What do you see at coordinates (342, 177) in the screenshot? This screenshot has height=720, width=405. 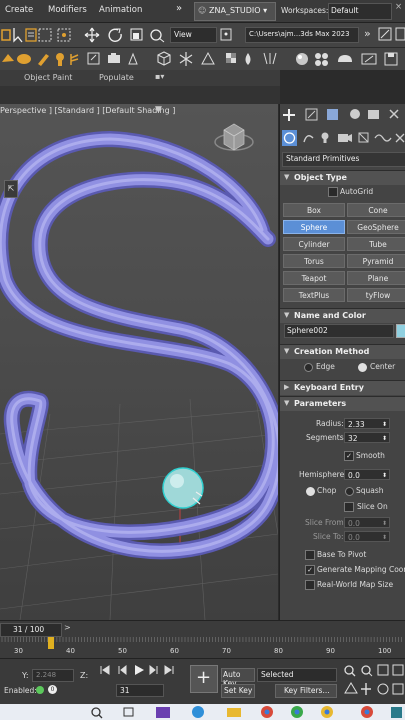 I see `object-type-rollout: ▼ Object Type` at bounding box center [342, 177].